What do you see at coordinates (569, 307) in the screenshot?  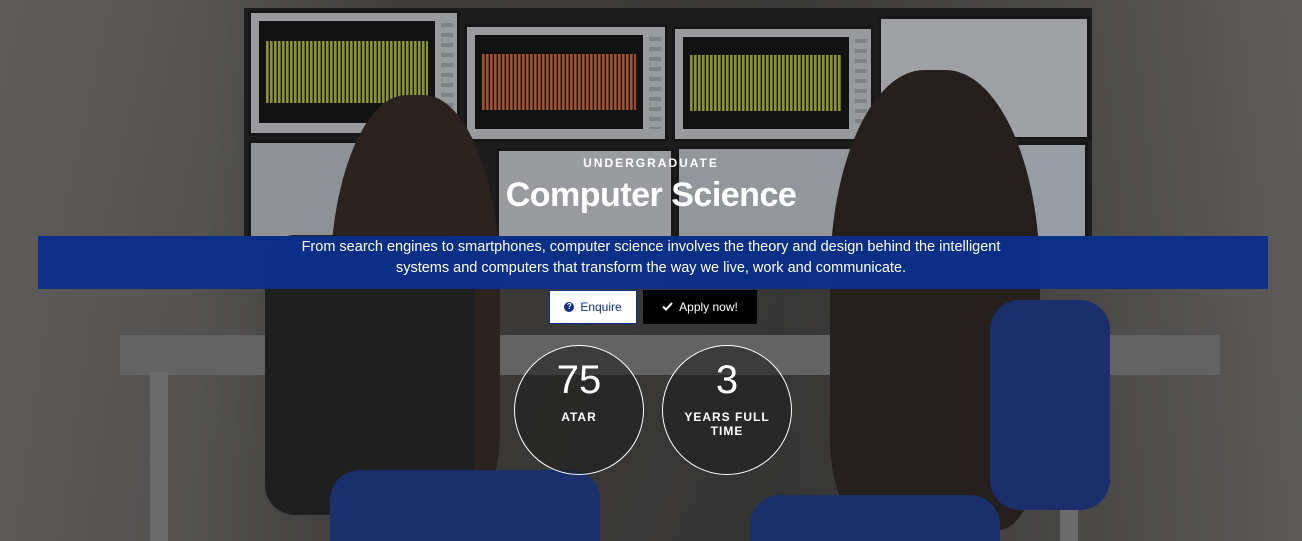 I see `question-circle-icon: ?` at bounding box center [569, 307].